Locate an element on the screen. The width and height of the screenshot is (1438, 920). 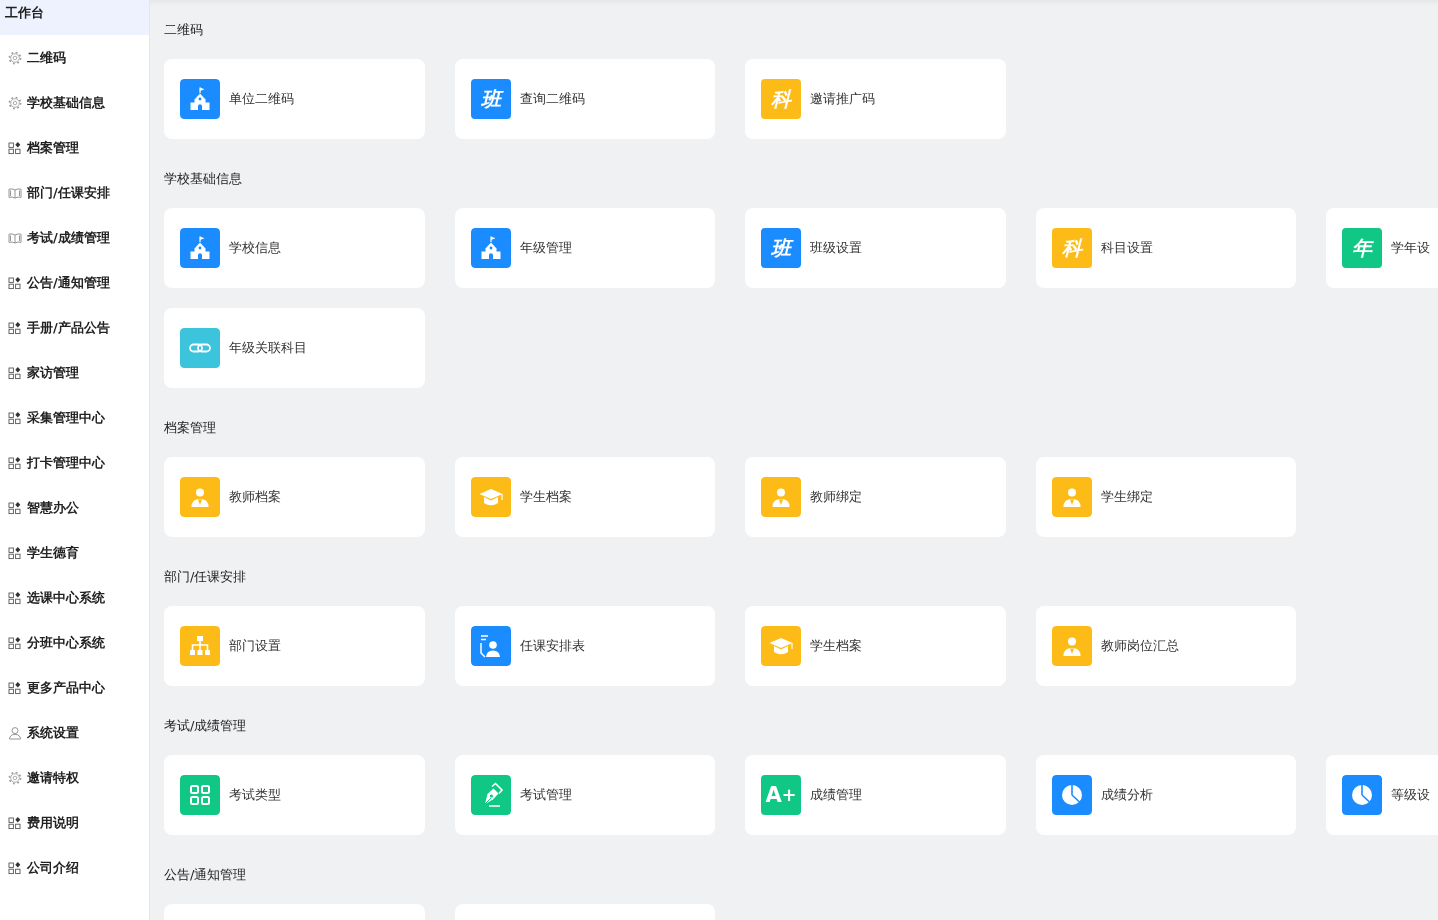
menu-item: 部门/任课安排 is located at coordinates (74, 192).